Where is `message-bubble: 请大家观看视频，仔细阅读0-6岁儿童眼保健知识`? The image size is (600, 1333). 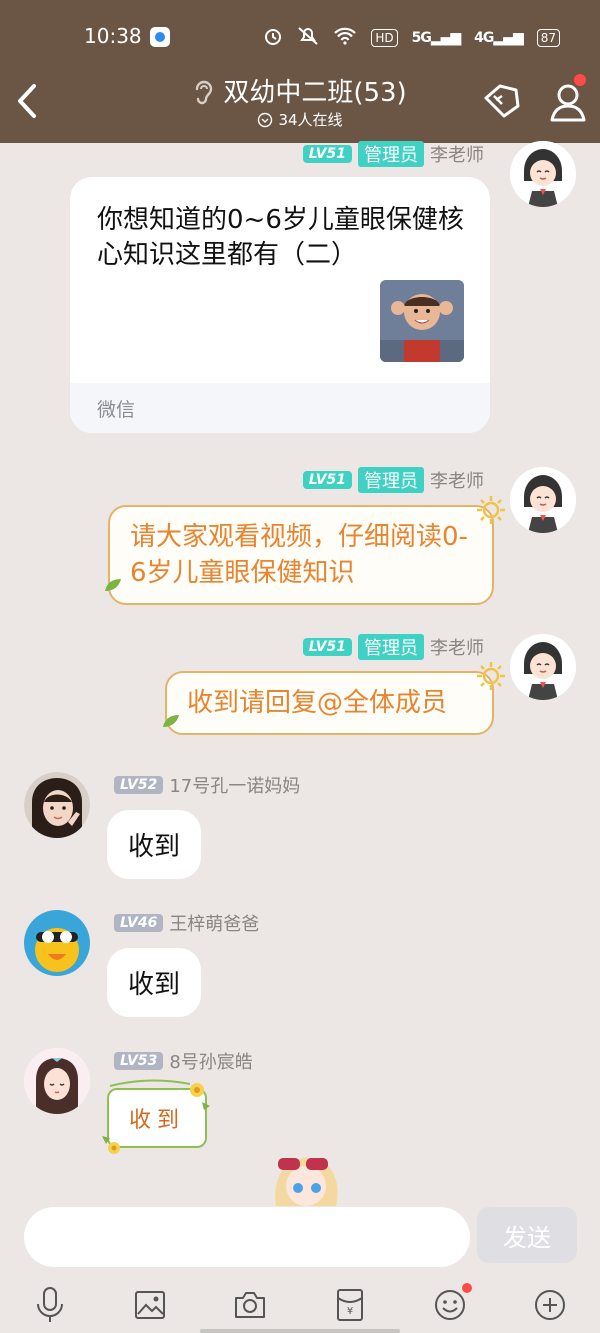
message-bubble: 请大家观看视频，仔细阅读0-6岁儿童眼保健知识 is located at coordinates (301, 555).